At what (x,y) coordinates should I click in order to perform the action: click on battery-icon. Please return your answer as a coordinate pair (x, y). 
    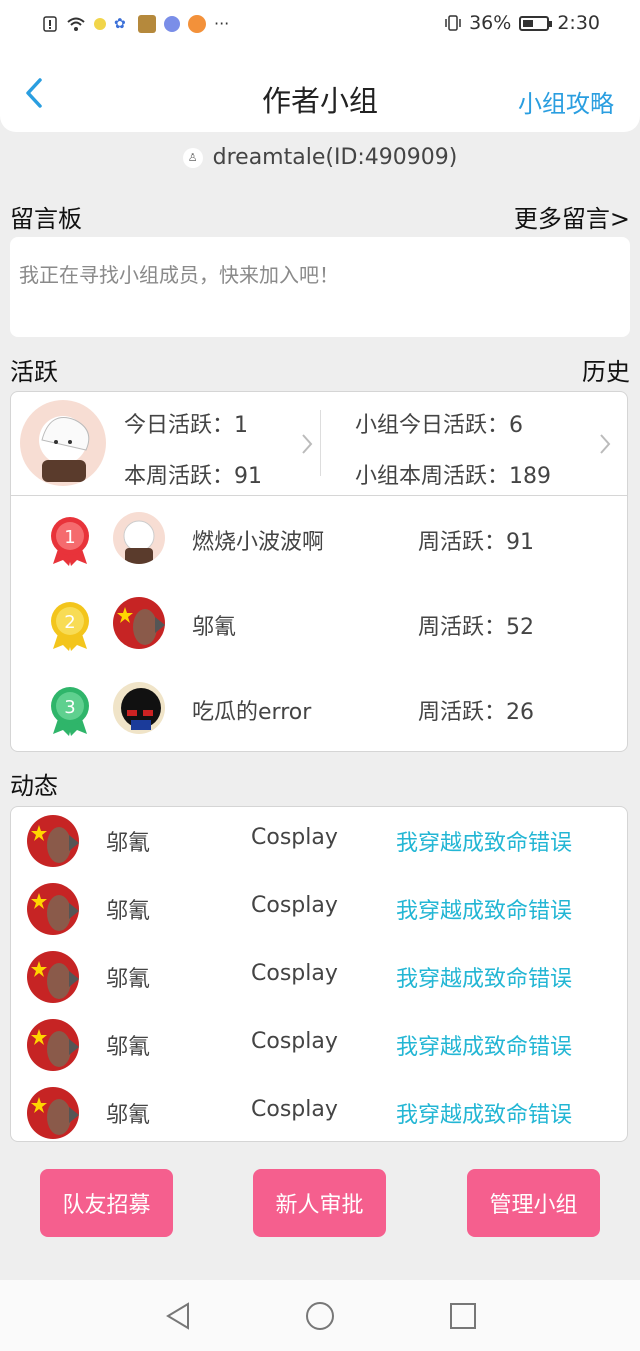
    Looking at the image, I should click on (536, 23).